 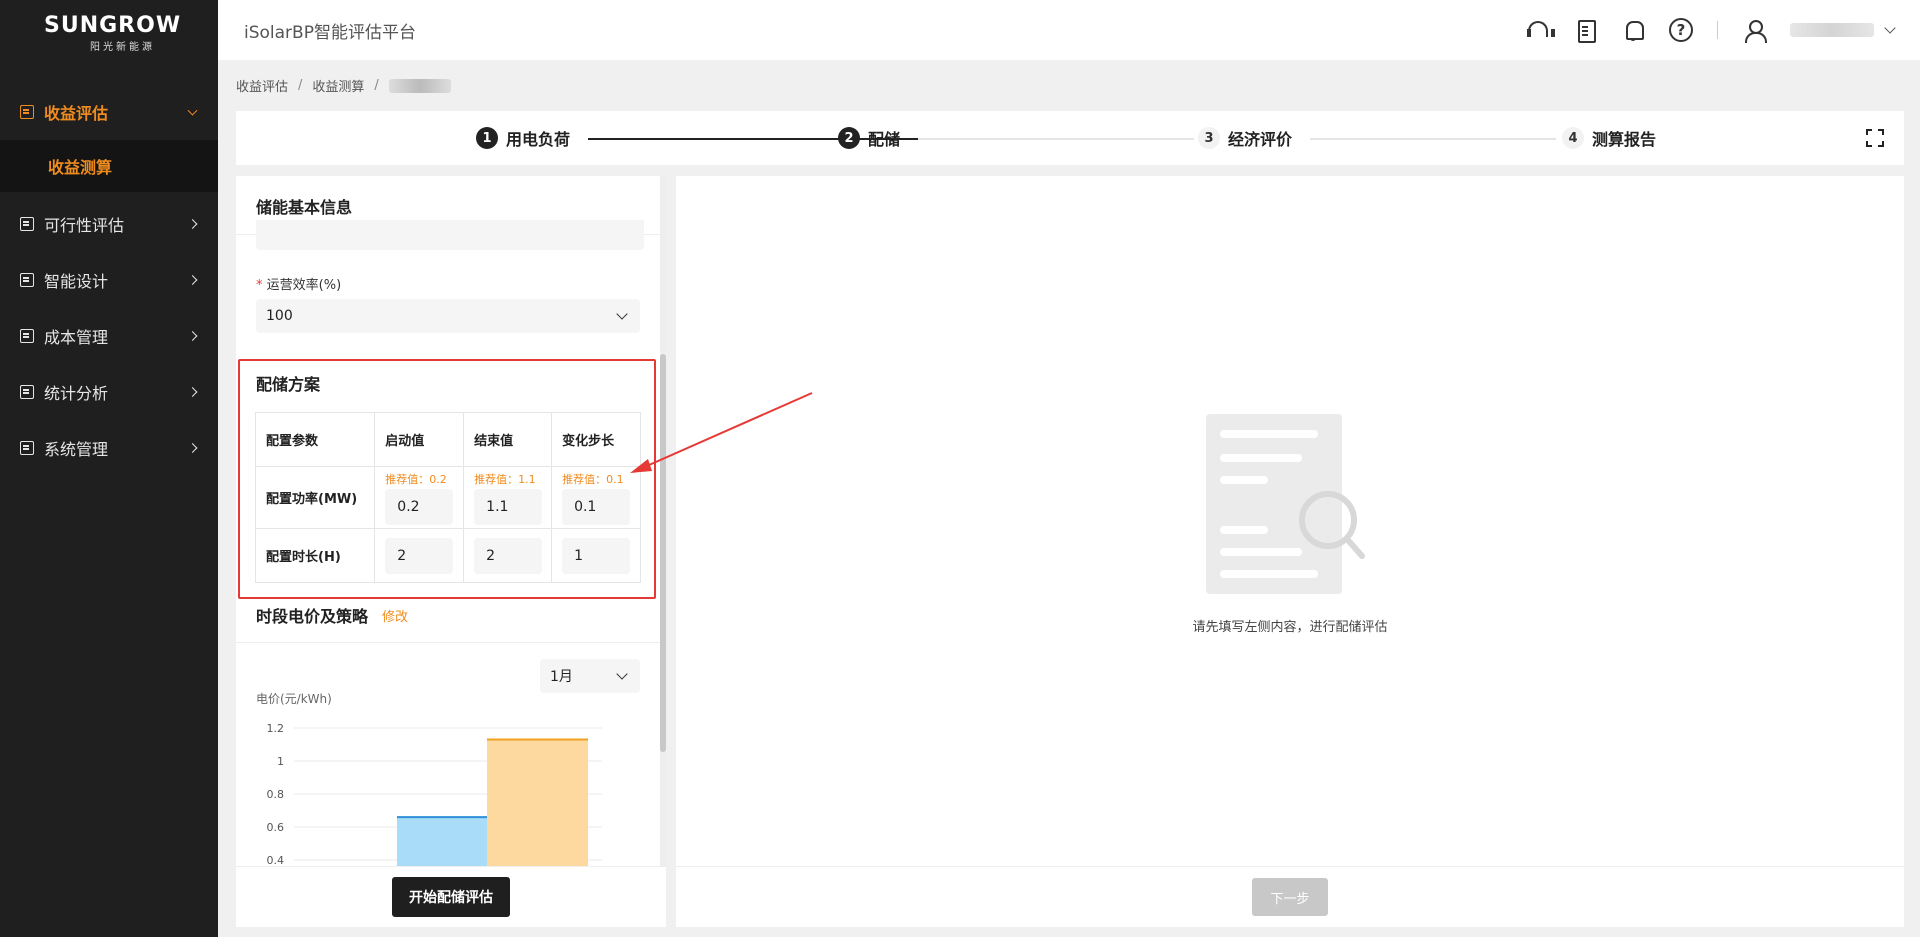 What do you see at coordinates (523, 138) in the screenshot?
I see `step-load: 1 用电负荷` at bounding box center [523, 138].